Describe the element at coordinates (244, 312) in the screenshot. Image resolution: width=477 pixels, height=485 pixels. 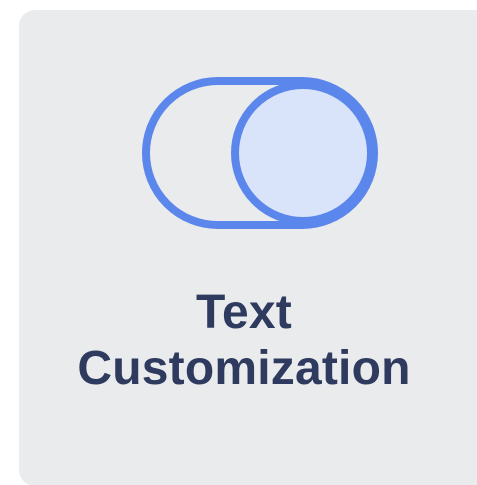
I see `card-title-line-1: Text` at that location.